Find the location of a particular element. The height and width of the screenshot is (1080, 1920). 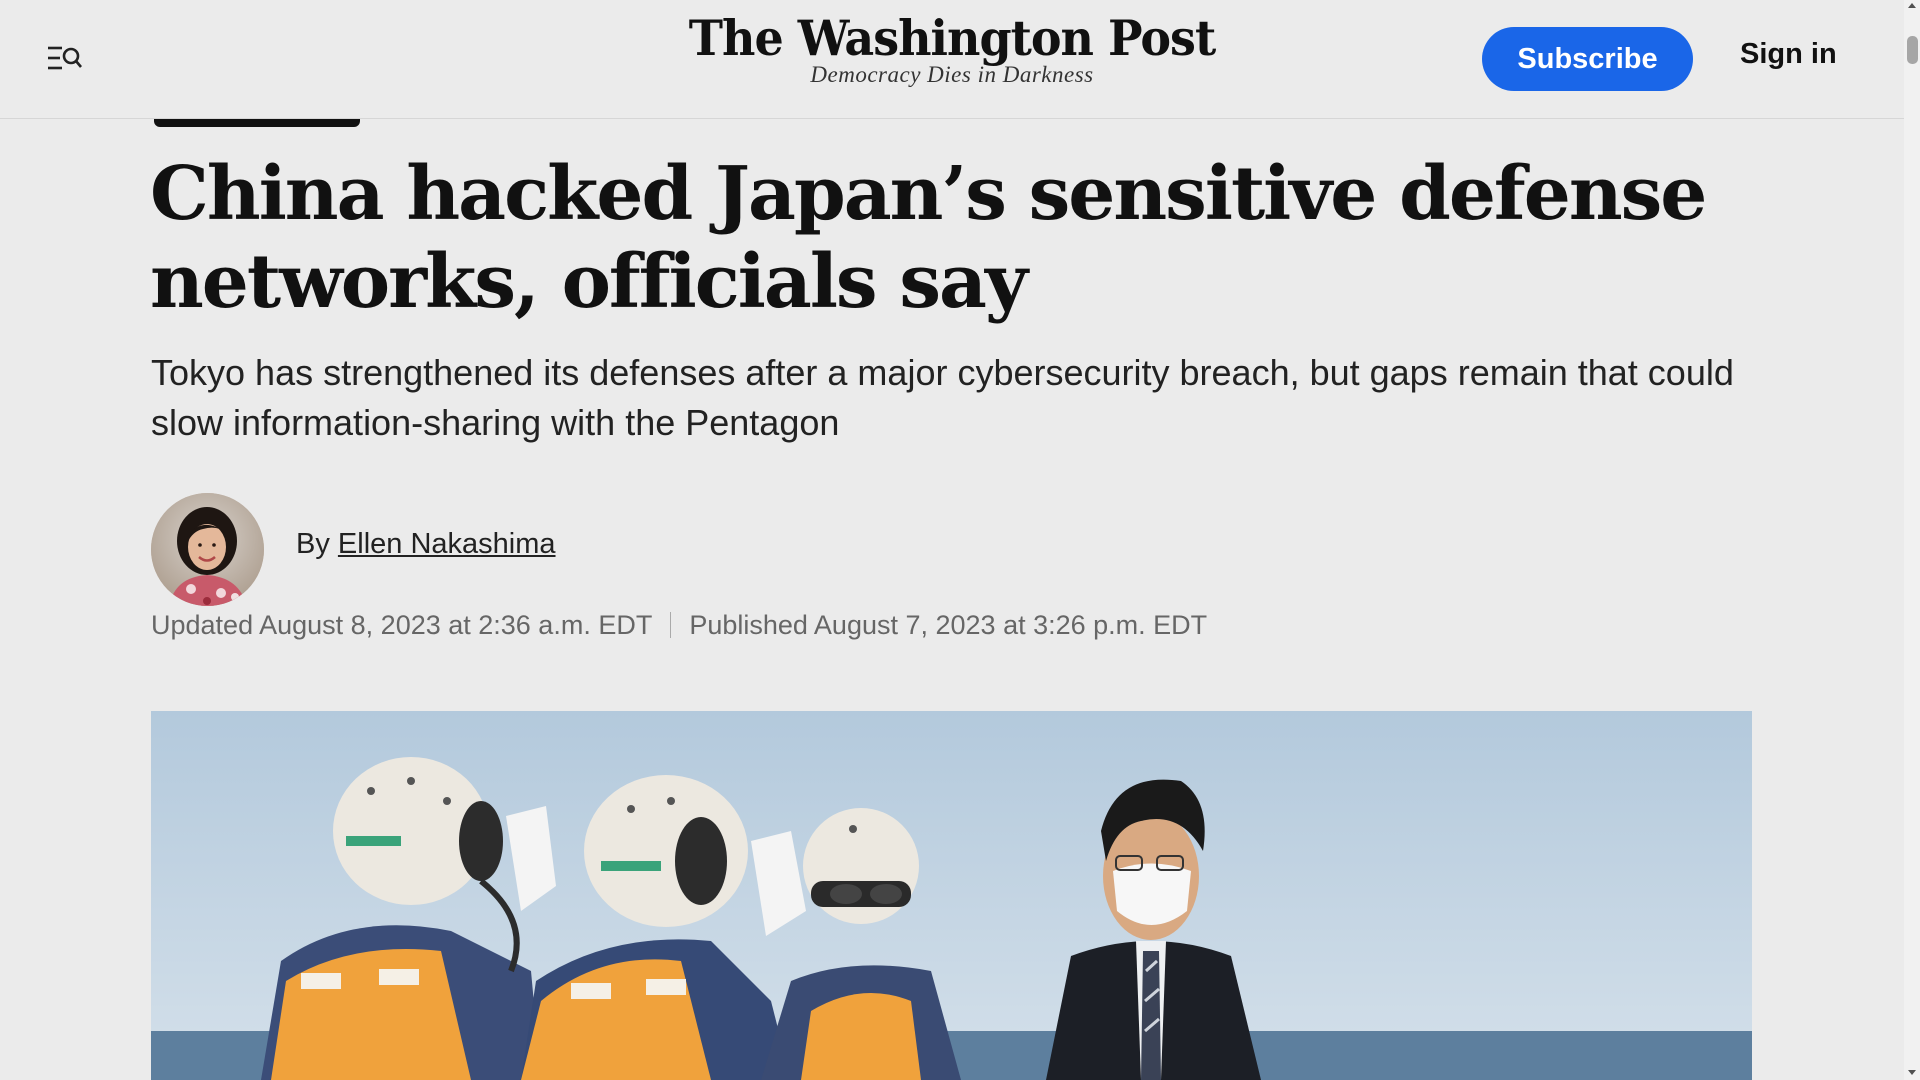

menu-search-icon is located at coordinates (64, 58).